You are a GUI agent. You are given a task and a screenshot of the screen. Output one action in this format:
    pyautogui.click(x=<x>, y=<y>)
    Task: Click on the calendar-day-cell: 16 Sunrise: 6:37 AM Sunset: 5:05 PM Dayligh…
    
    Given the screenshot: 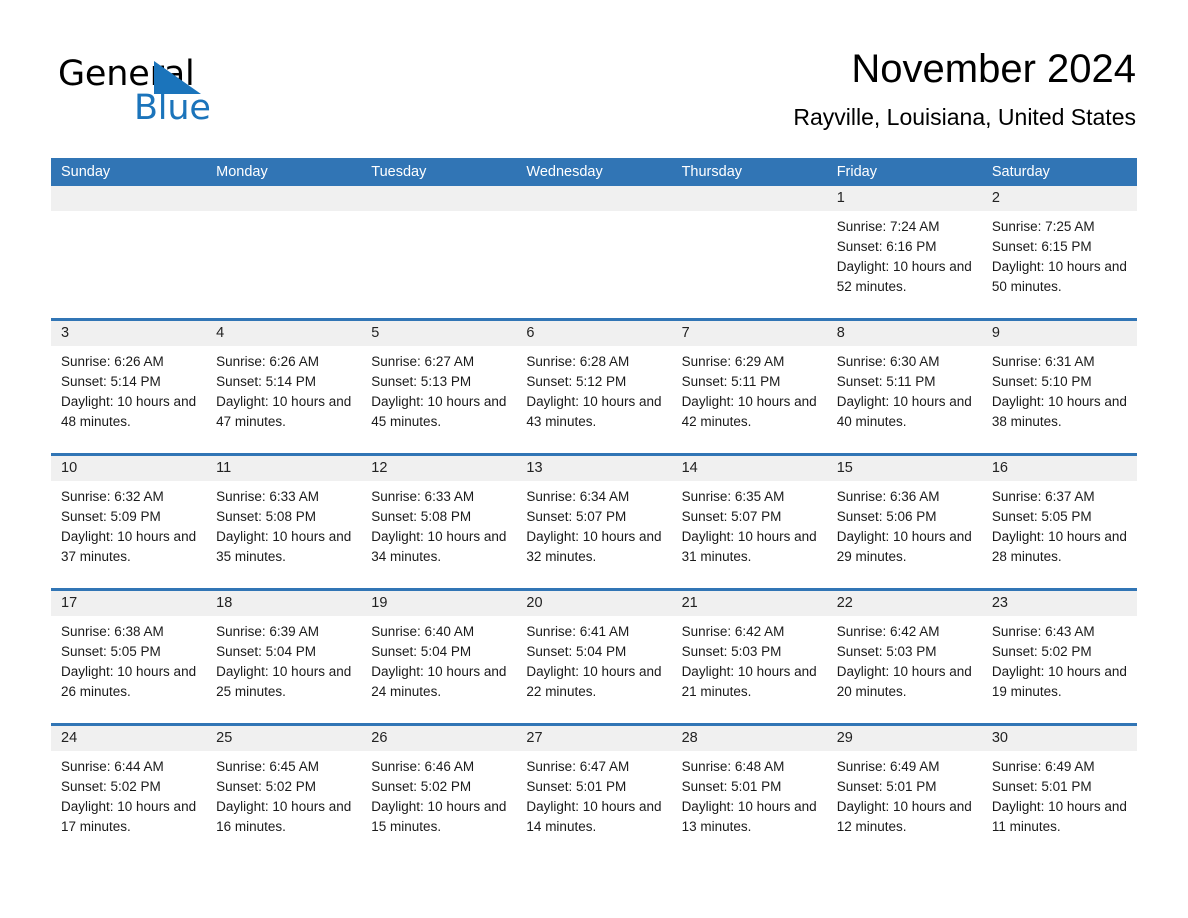 What is the action you would take?
    pyautogui.click(x=1059, y=522)
    